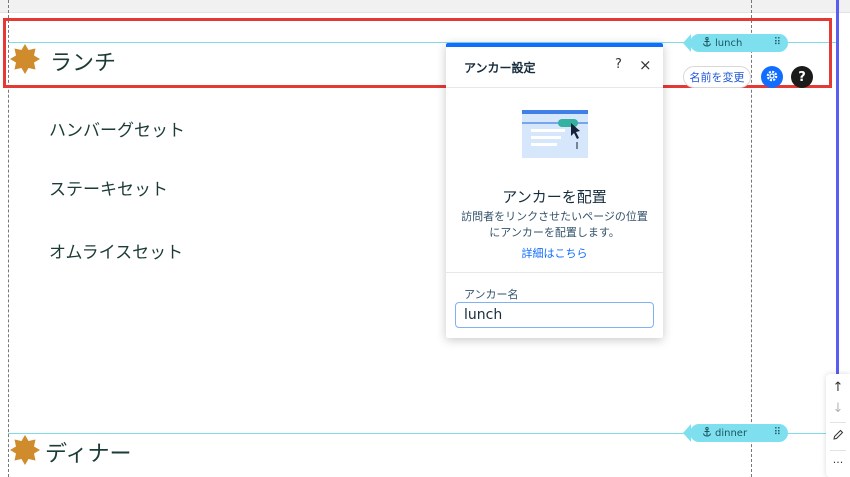 This screenshot has width=850, height=477. I want to click on panel-description: 訪問者をリンクさせたいページの位置 にアンカーを配置します。, so click(554, 225).